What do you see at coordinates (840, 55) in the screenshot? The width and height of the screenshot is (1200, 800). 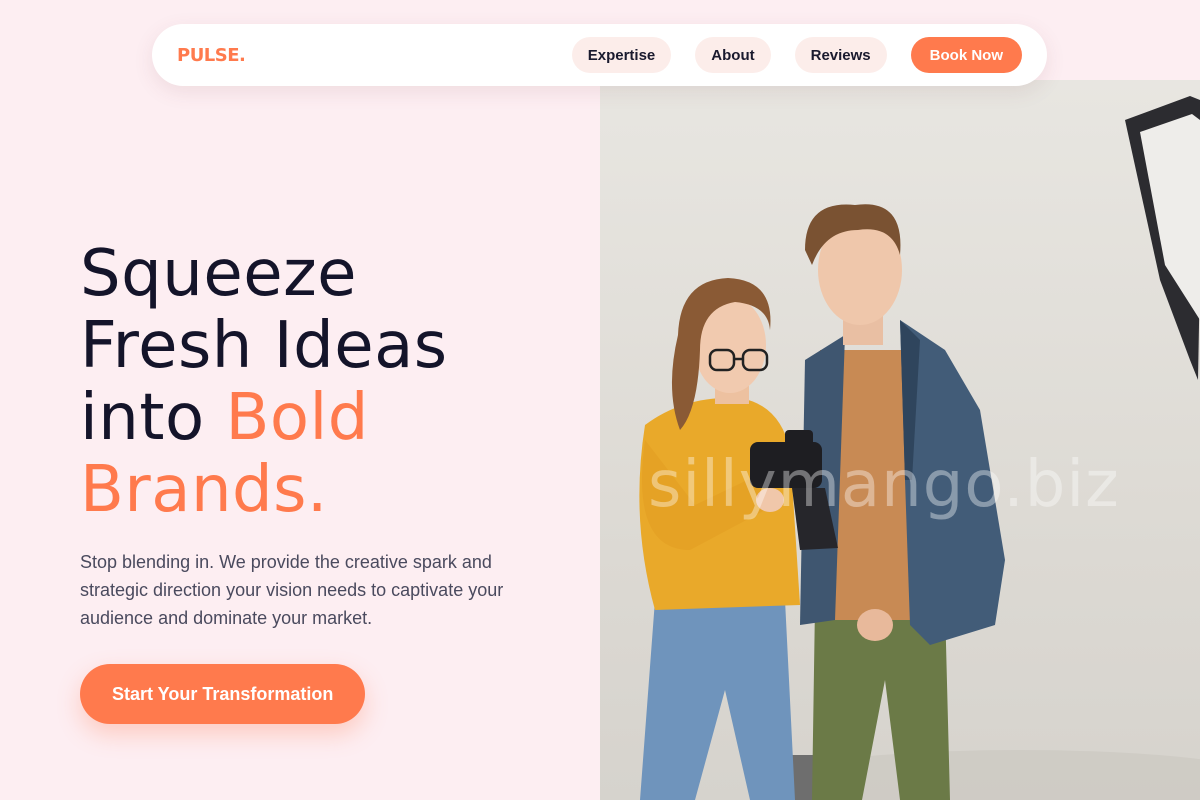 I see `nav-link-reviews: Reviews` at bounding box center [840, 55].